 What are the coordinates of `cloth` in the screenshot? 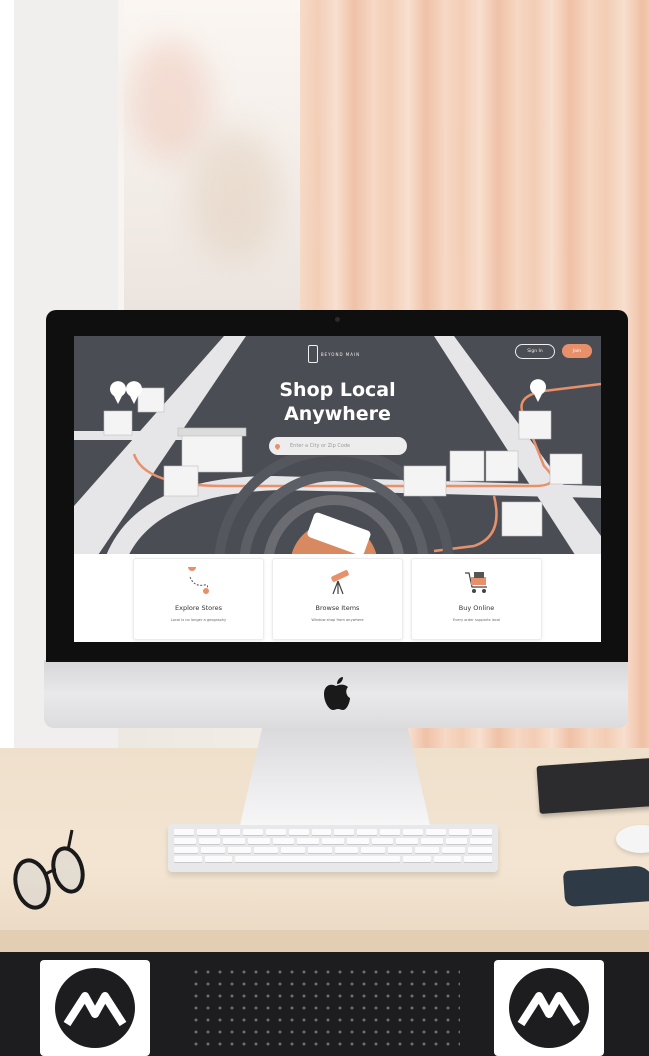 It's located at (605, 886).